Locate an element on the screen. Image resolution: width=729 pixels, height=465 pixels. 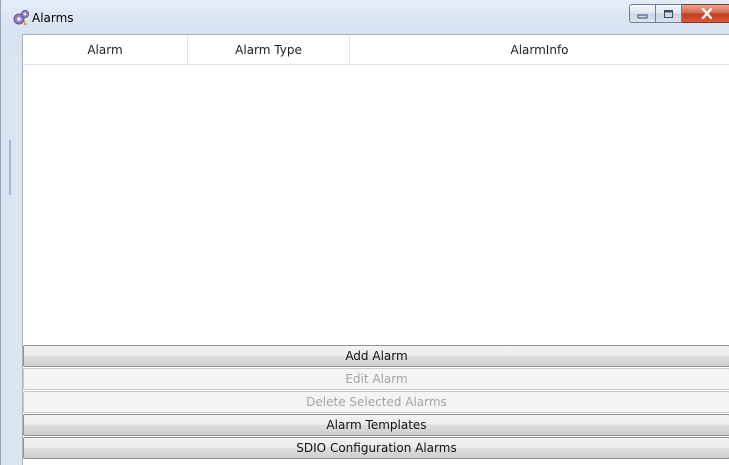
minimize-icon is located at coordinates (642, 13).